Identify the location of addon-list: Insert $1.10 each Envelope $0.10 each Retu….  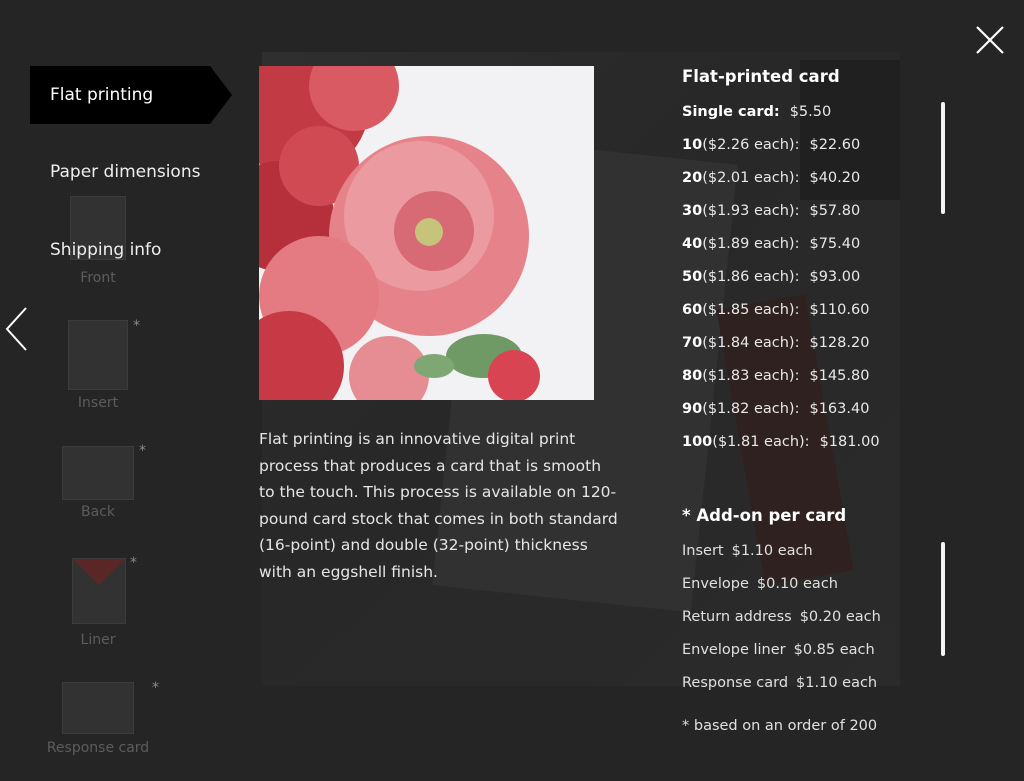
(781, 622).